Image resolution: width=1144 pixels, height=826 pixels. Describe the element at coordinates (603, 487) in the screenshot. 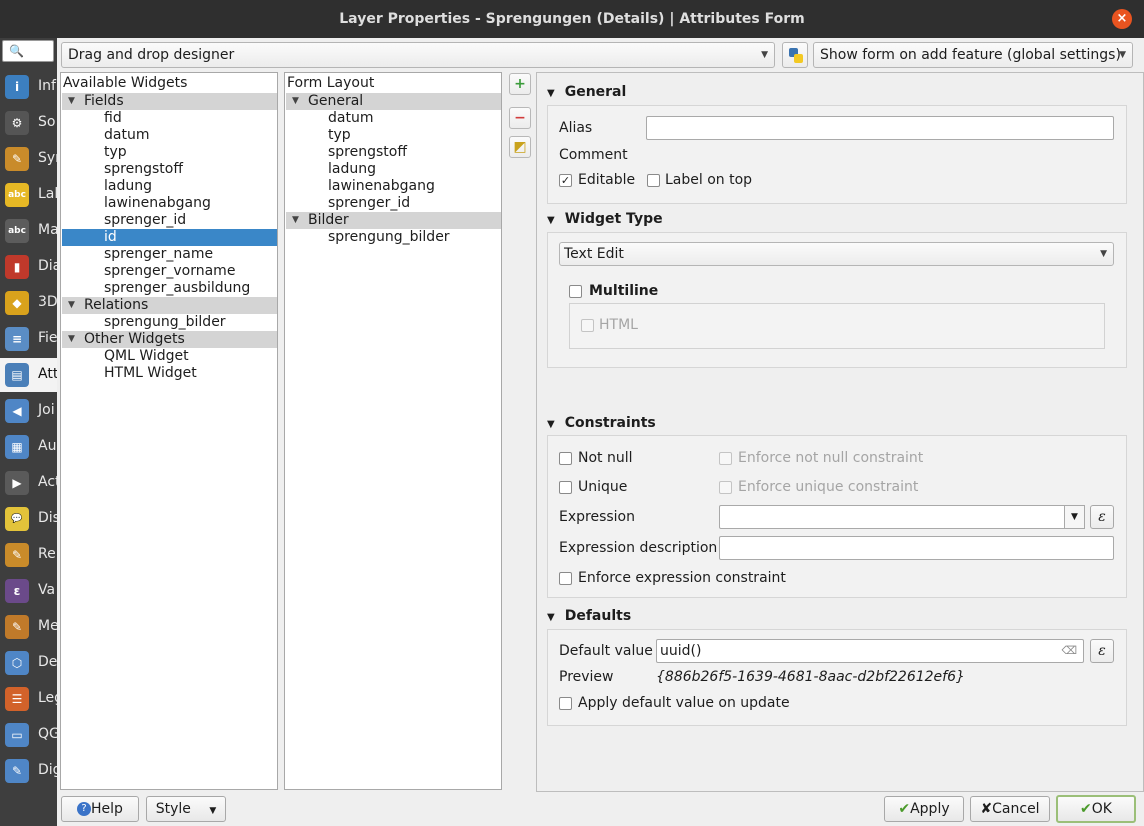

I see `unique-label: Unique` at that location.